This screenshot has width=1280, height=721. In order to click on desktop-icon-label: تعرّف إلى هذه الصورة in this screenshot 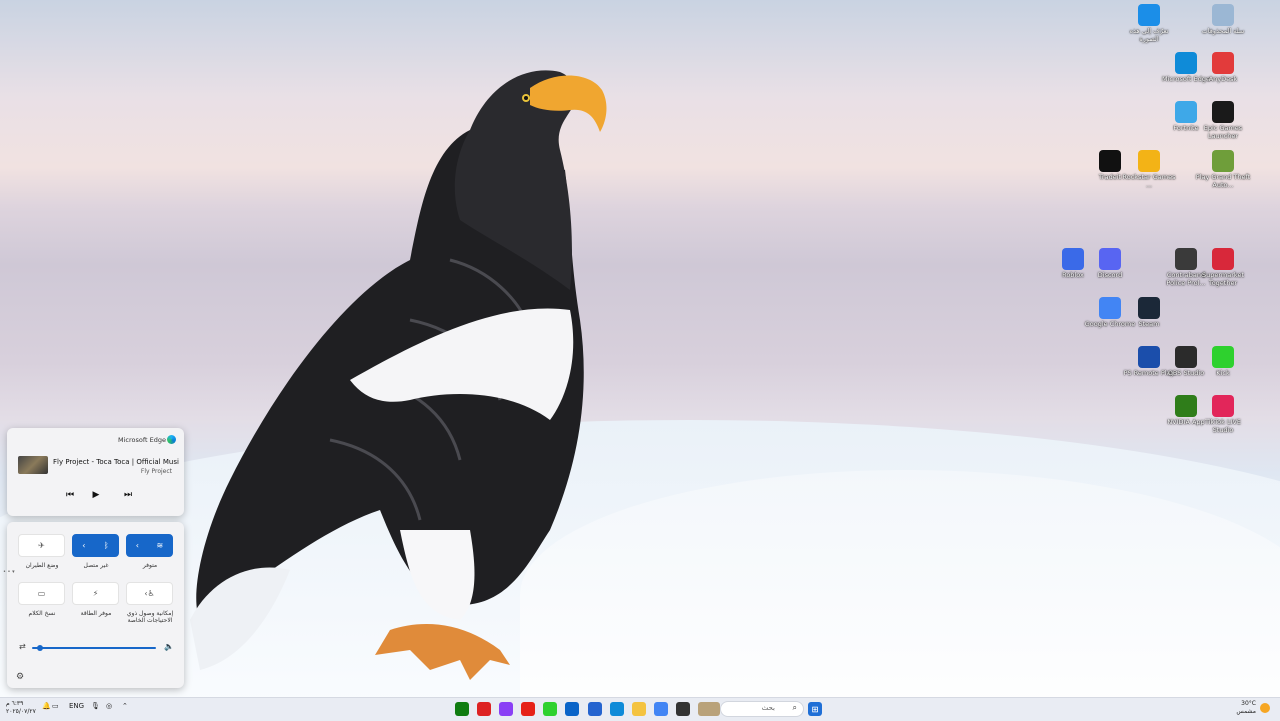, I will do `click(1149, 35)`.